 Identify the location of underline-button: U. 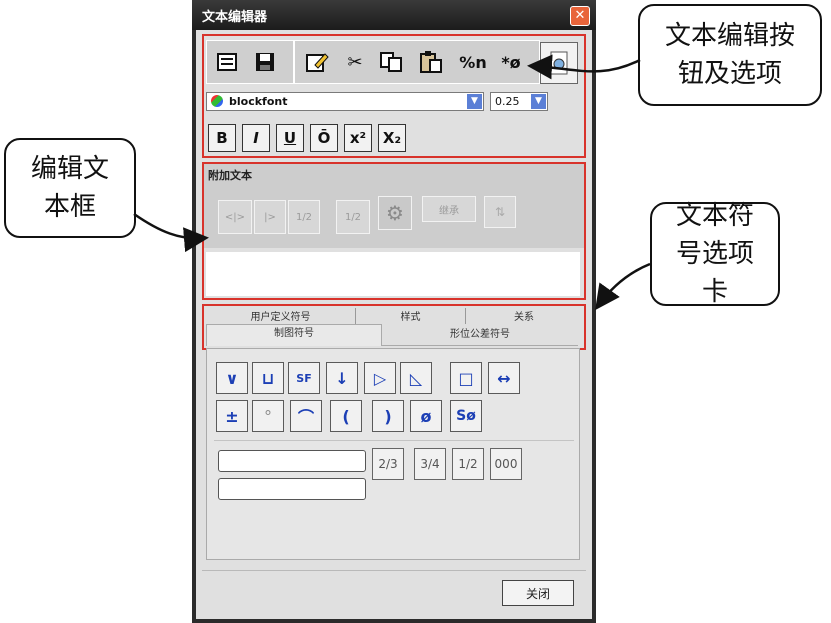
(290, 138).